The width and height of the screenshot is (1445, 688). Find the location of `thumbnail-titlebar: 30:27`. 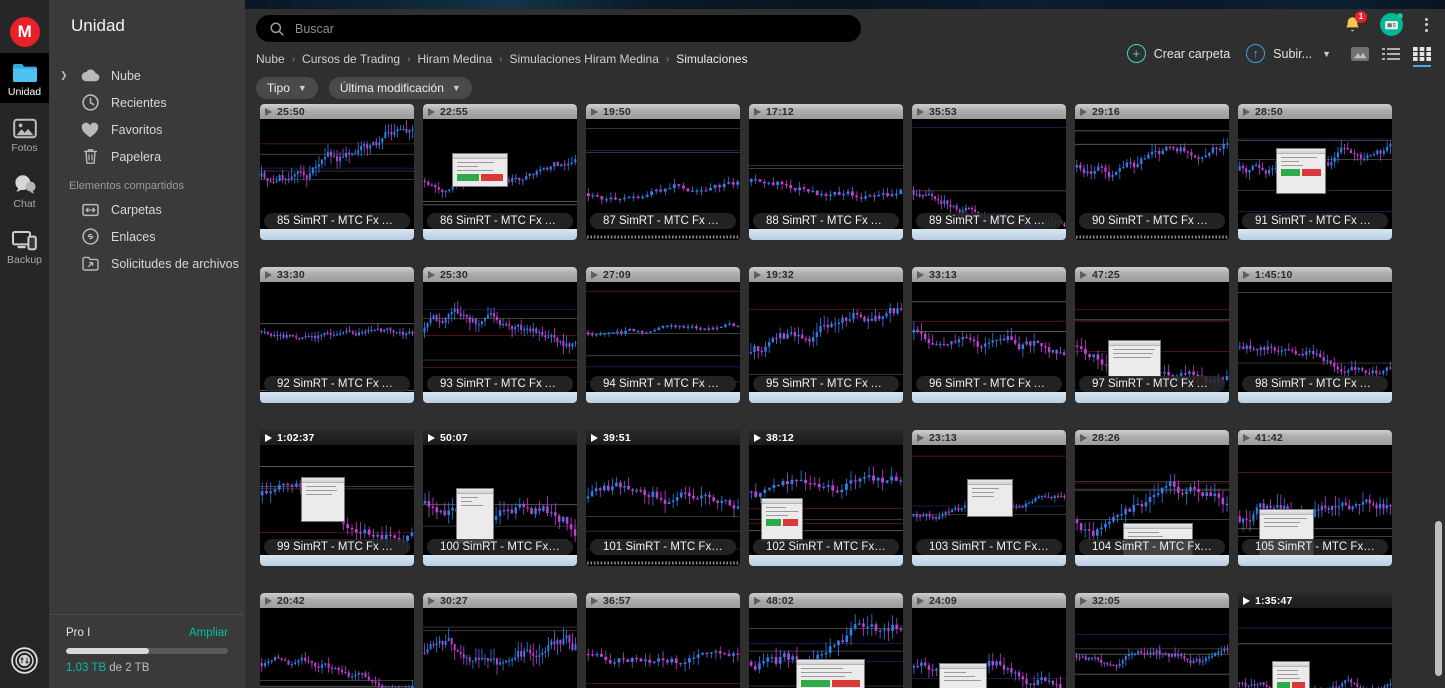

thumbnail-titlebar: 30:27 is located at coordinates (500, 600).